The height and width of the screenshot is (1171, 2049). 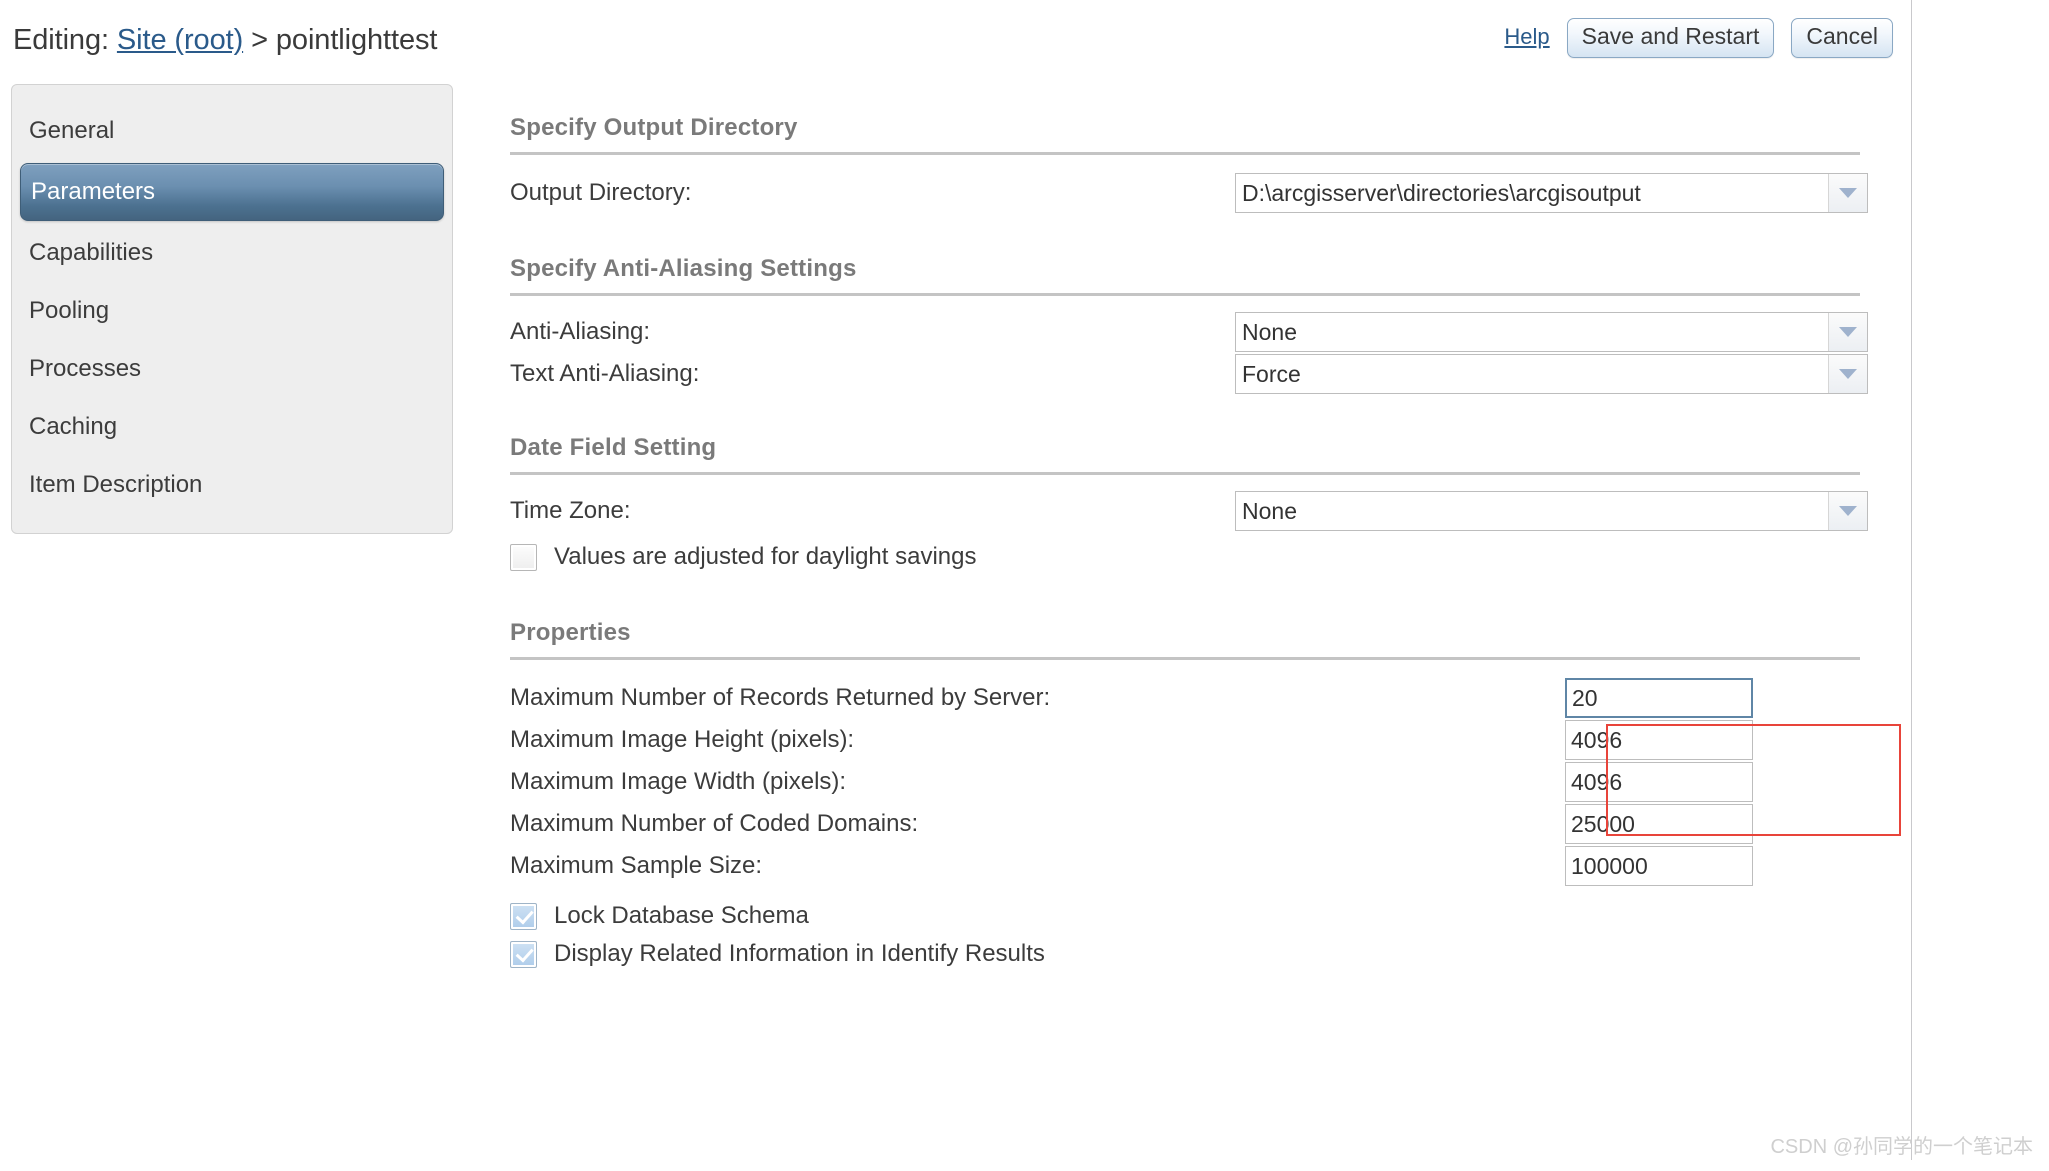 What do you see at coordinates (232, 485) in the screenshot?
I see `sidebar-item-item-description: Item Description` at bounding box center [232, 485].